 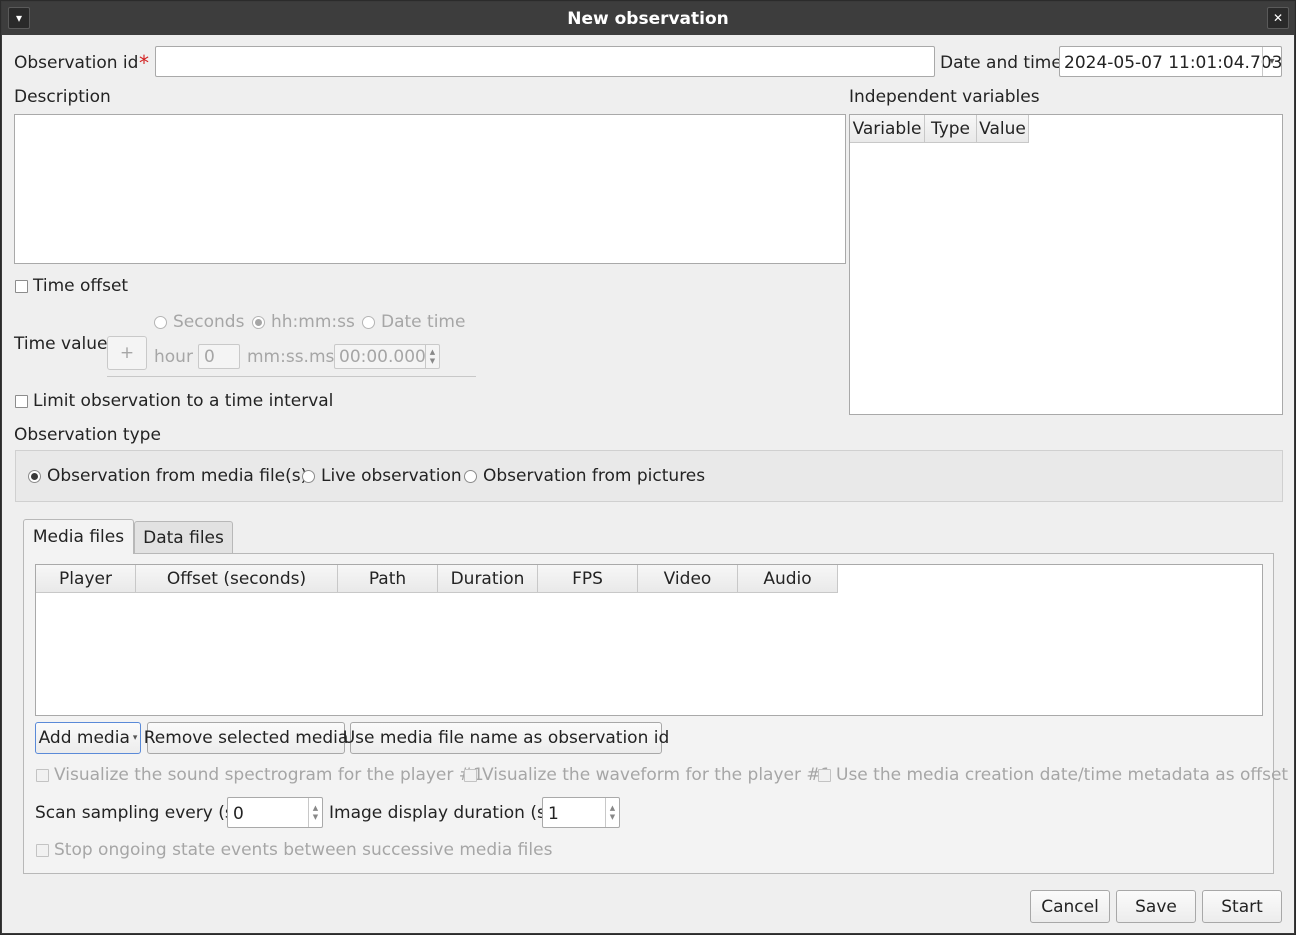 What do you see at coordinates (581, 812) in the screenshot?
I see `image-duration-spinbox: 1 ▲ ▼` at bounding box center [581, 812].